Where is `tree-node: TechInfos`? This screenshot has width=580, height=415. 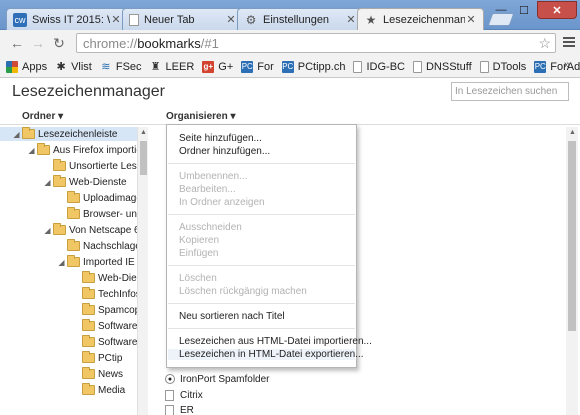 tree-node: TechInfos is located at coordinates (68, 294).